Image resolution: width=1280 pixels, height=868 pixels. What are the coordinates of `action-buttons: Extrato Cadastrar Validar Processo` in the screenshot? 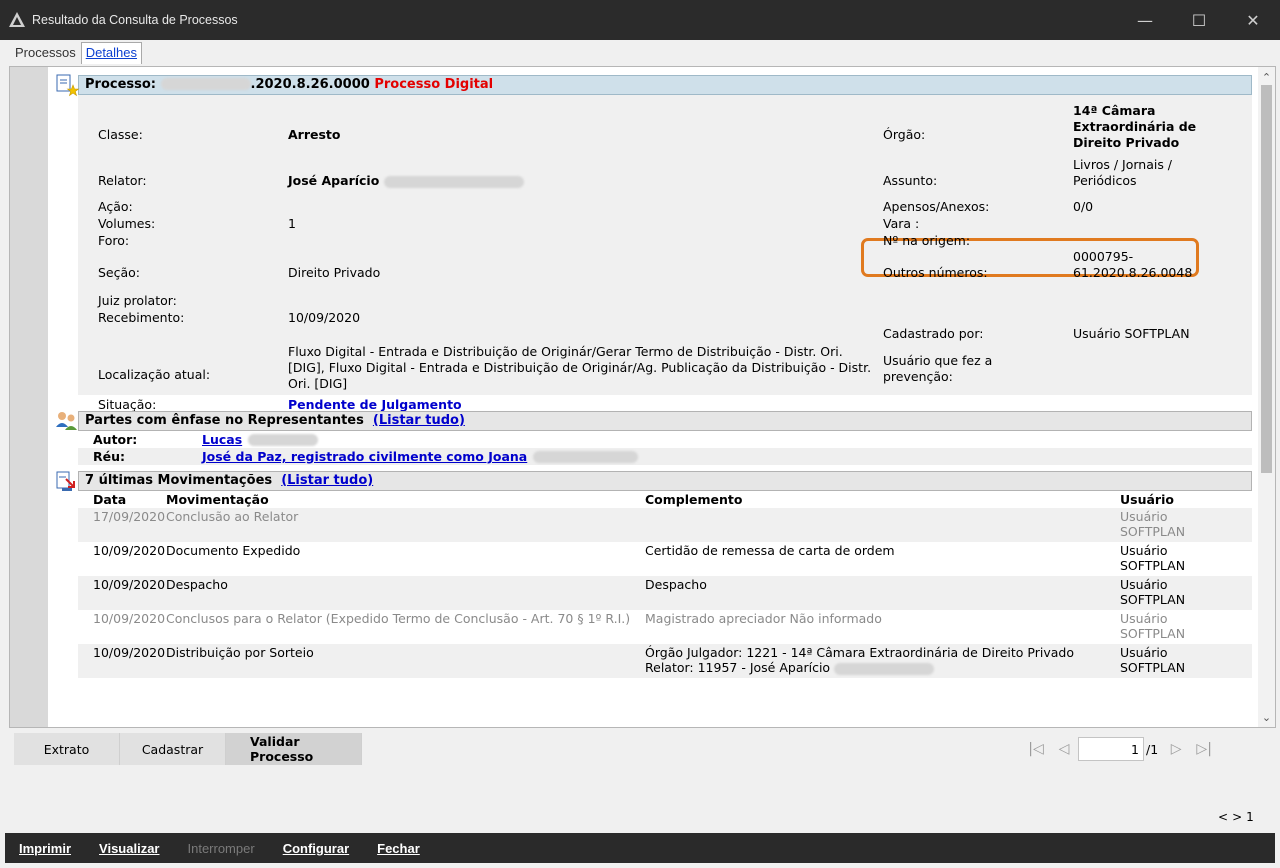 It's located at (188, 749).